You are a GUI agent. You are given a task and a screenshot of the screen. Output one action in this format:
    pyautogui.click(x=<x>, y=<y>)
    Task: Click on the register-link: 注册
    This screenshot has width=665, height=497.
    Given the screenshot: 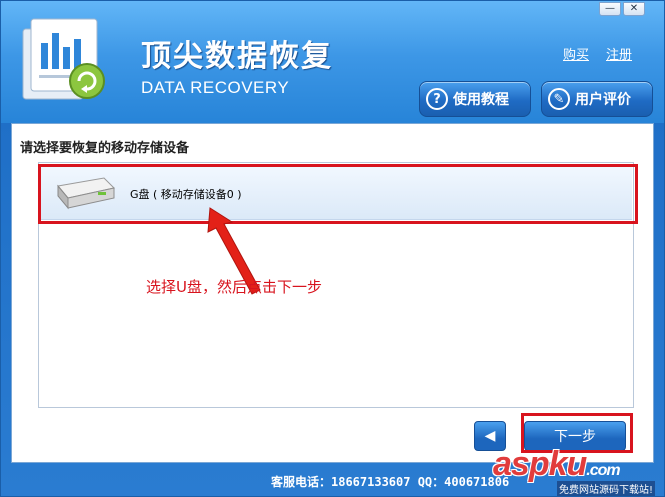 What is the action you would take?
    pyautogui.click(x=619, y=53)
    